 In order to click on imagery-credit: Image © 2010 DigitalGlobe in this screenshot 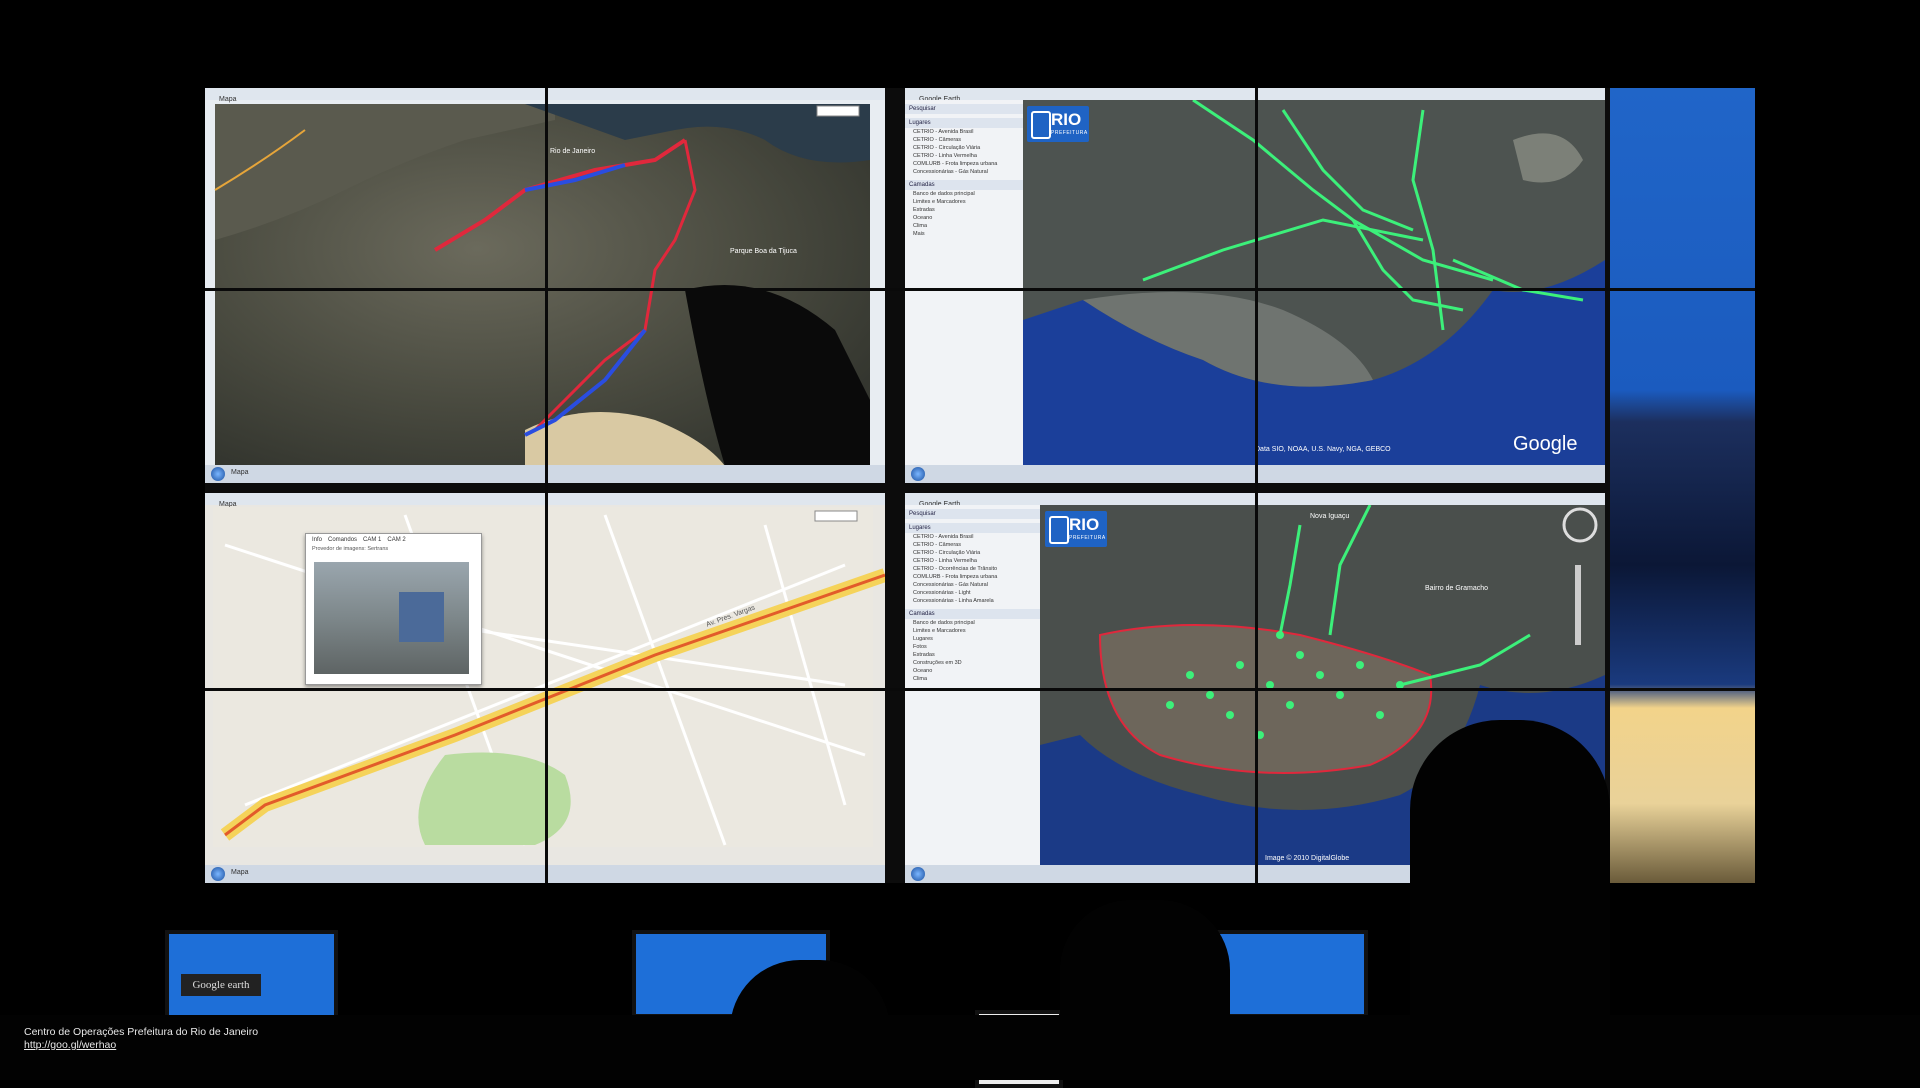, I will do `click(1307, 858)`.